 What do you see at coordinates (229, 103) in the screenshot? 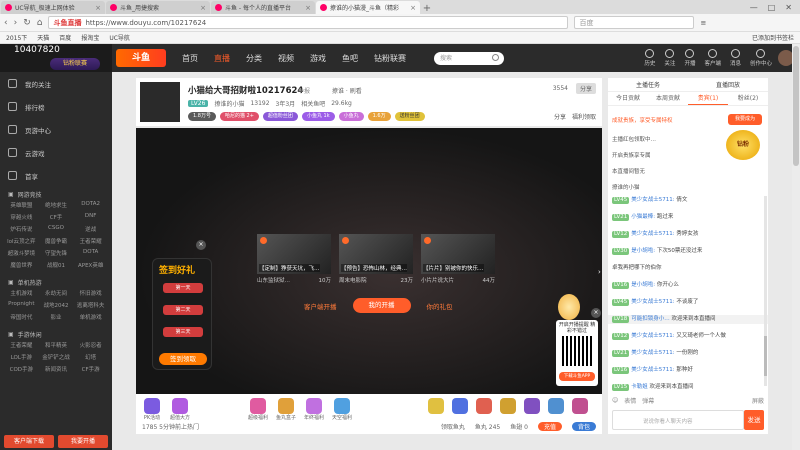
I see `anchor-name: 撩谁的小猫` at bounding box center [229, 103].